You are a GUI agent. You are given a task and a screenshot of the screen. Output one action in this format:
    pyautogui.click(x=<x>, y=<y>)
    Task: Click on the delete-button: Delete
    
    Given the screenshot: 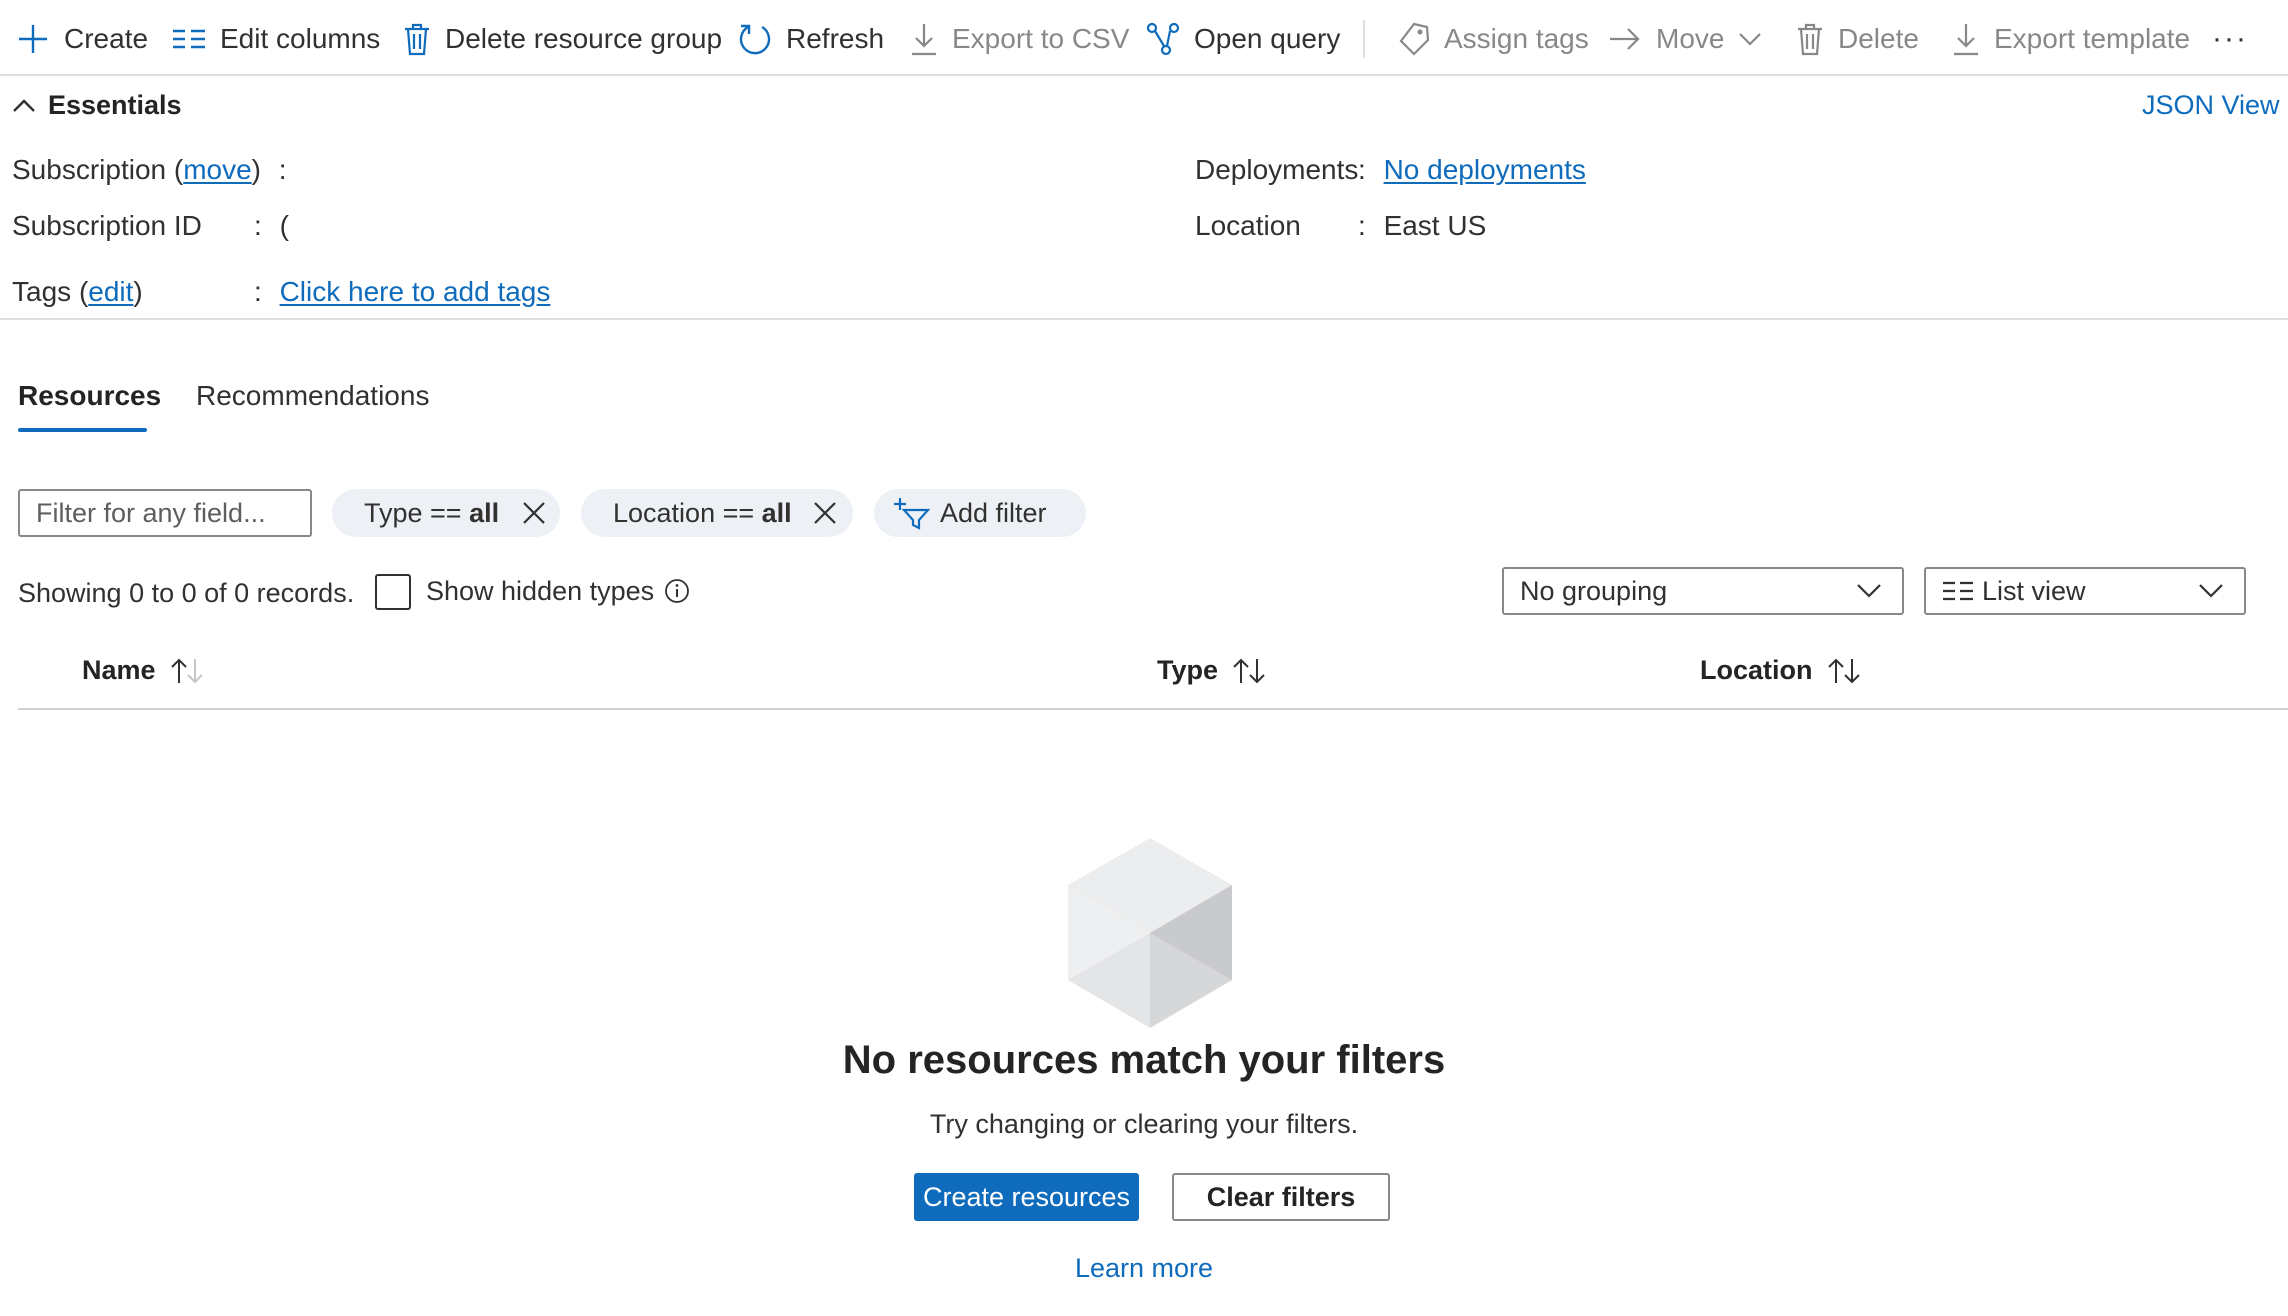 What is the action you would take?
    pyautogui.click(x=1857, y=39)
    